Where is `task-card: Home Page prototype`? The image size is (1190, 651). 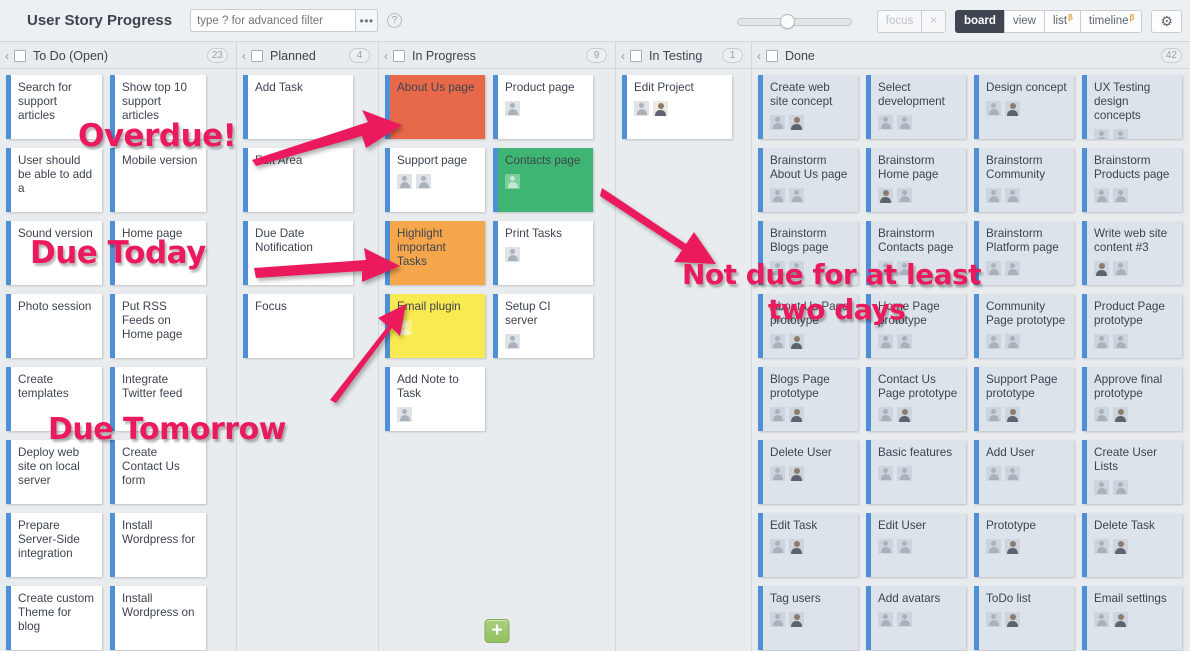 task-card: Home Page prototype is located at coordinates (916, 326).